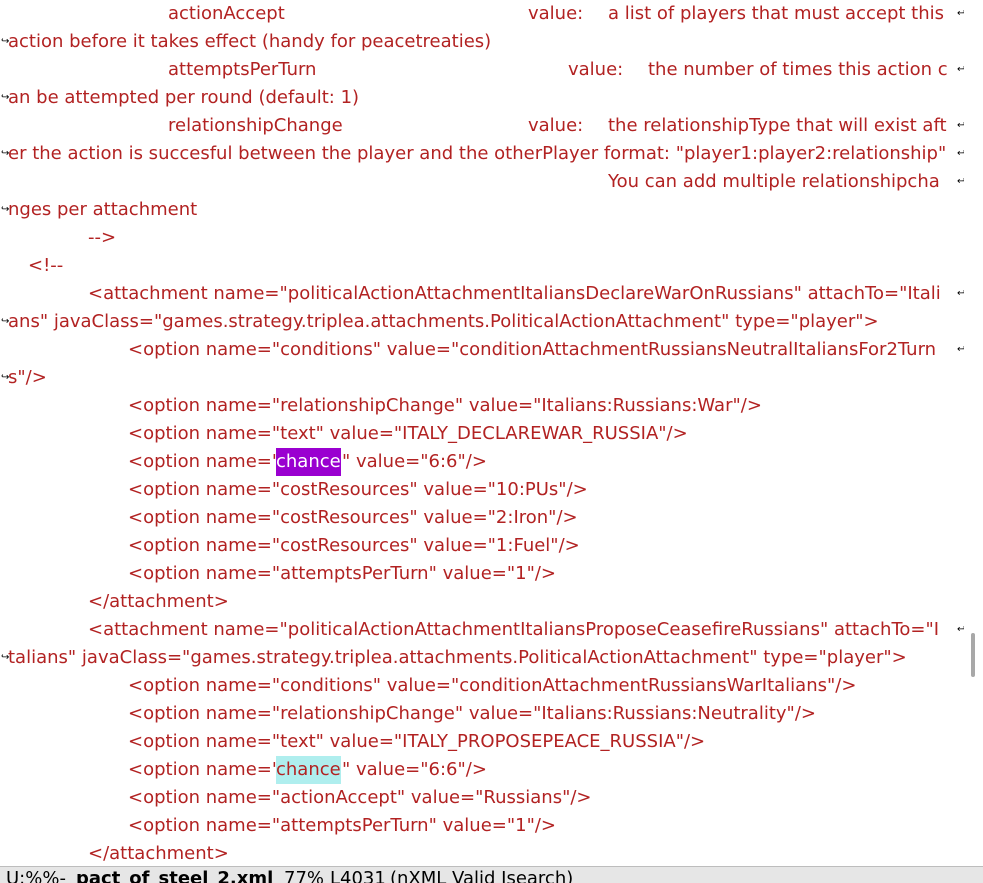  What do you see at coordinates (36, 875) in the screenshot?
I see `buffer-status: U:%%-` at bounding box center [36, 875].